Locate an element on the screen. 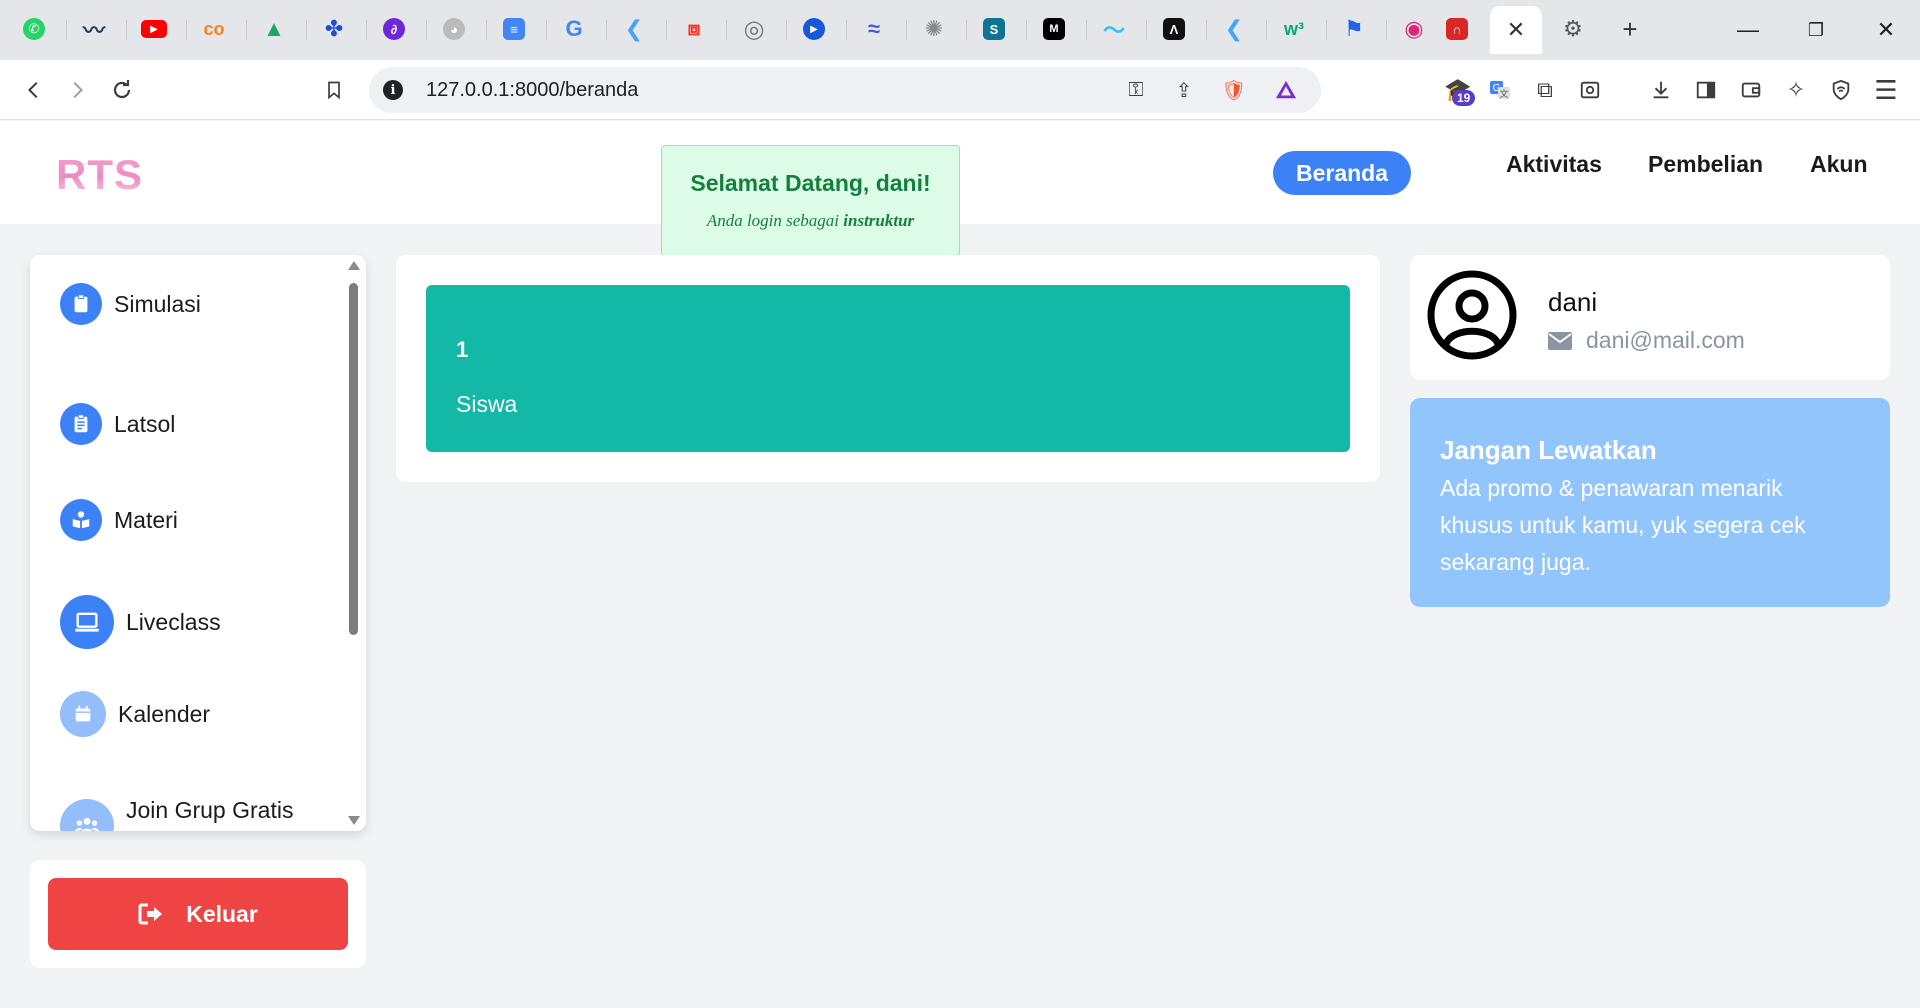 Image resolution: width=1920 pixels, height=1008 pixels. close-icon: ✕ is located at coordinates (1516, 30).